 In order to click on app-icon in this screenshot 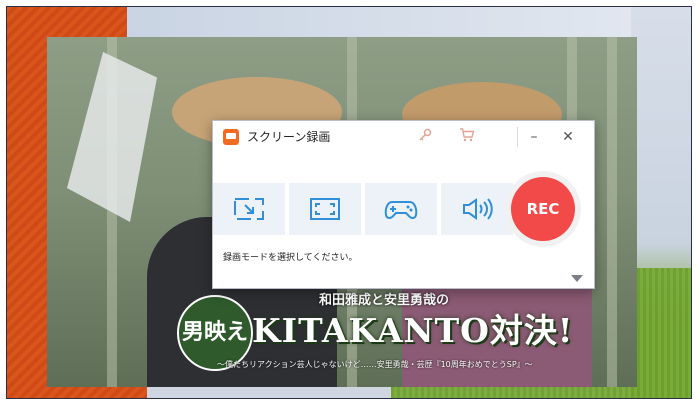, I will do `click(231, 137)`.